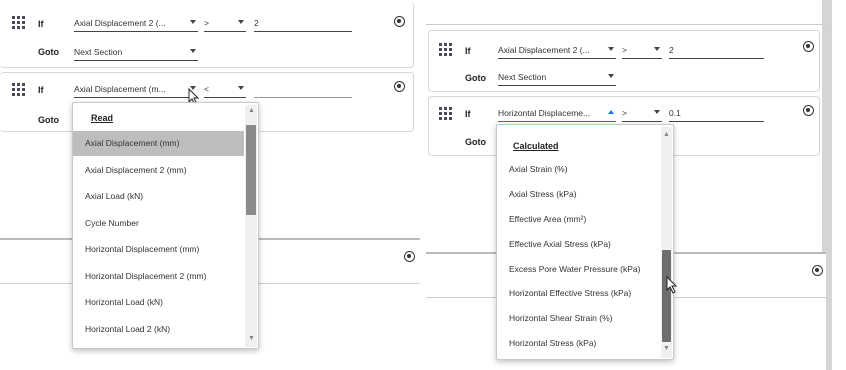 The height and width of the screenshot is (370, 846). I want to click on dropdown-option: Axial Displacement (mm), so click(158, 143).